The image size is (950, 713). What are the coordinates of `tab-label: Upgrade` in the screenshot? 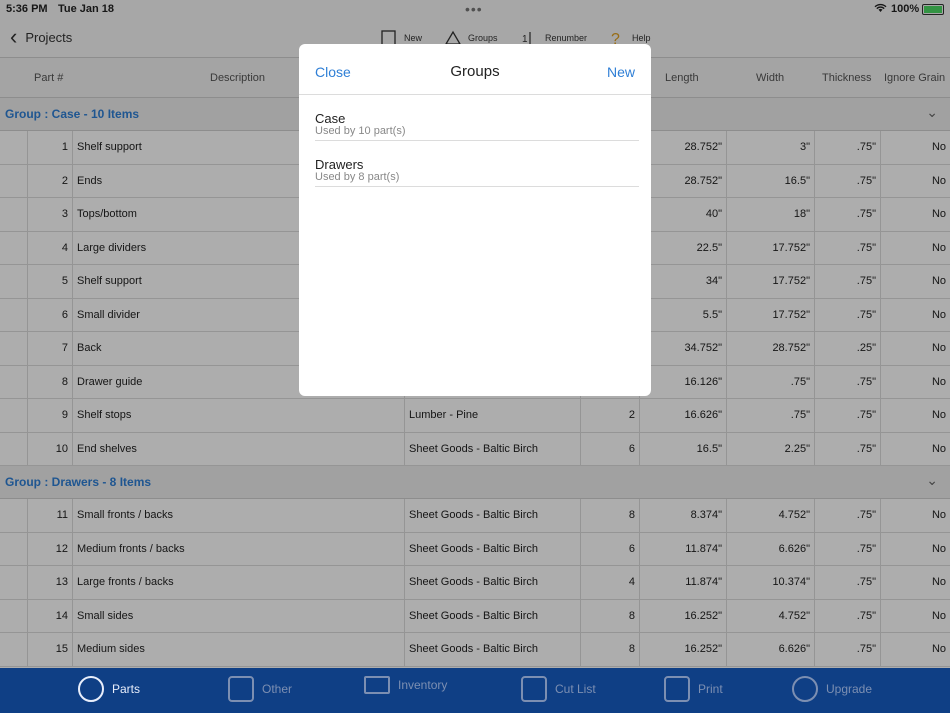 It's located at (849, 689).